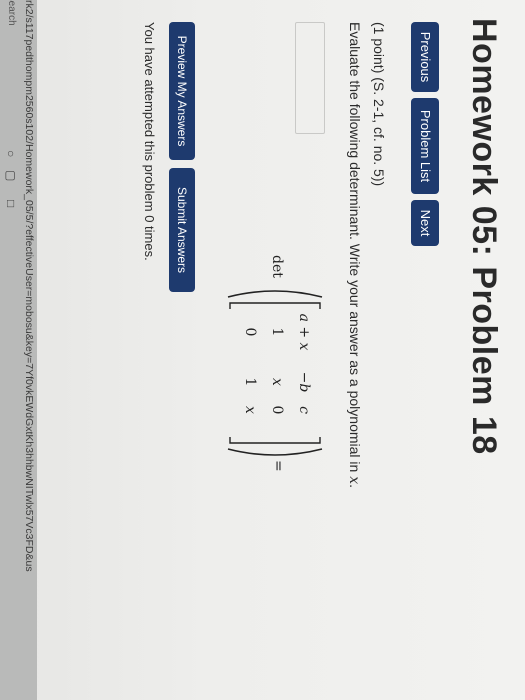 This screenshot has width=525, height=700. Describe the element at coordinates (250, 410) in the screenshot. I see `matrix-cell: x` at that location.